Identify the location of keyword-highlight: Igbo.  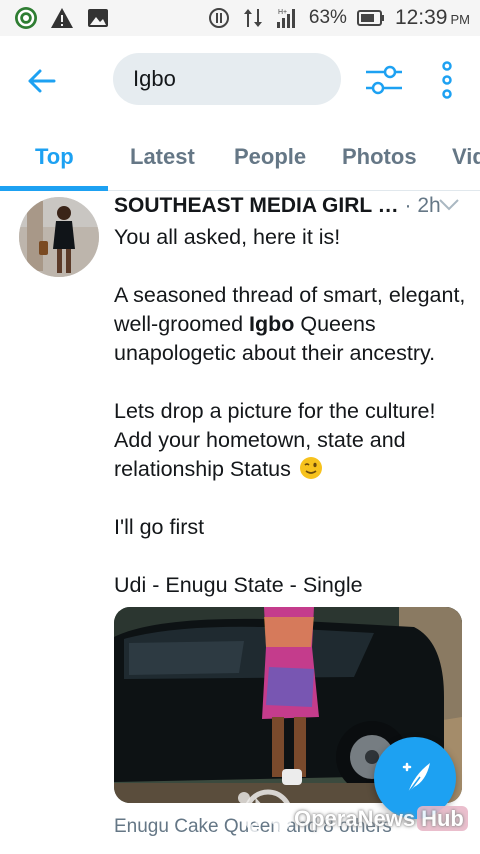
(272, 324).